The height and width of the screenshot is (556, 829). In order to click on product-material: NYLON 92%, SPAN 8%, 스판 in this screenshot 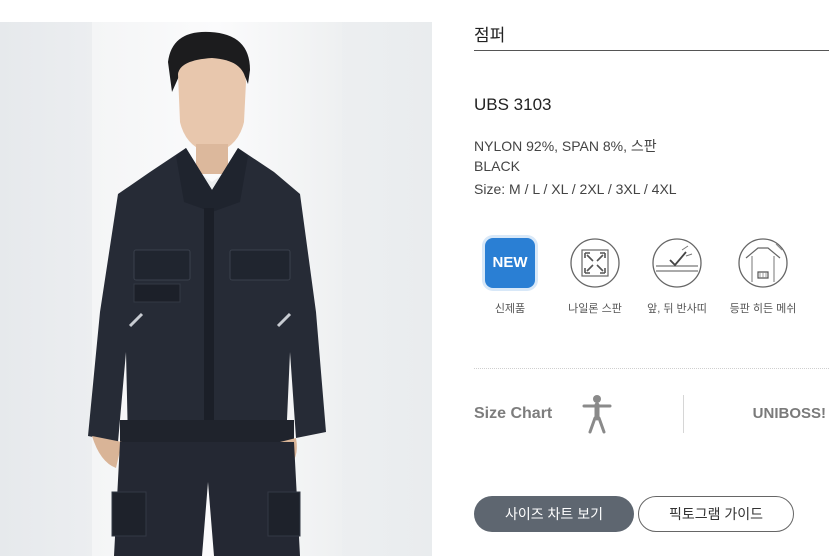, I will do `click(565, 146)`.